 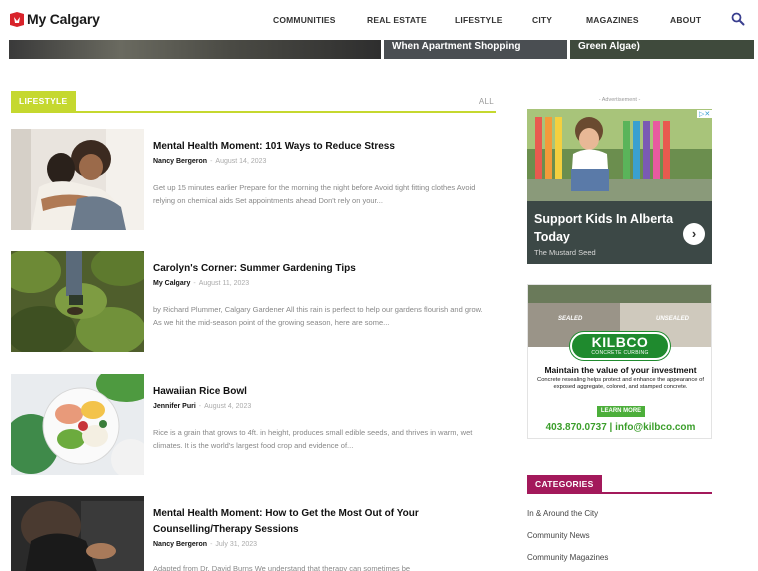 What do you see at coordinates (210, 161) in the screenshot?
I see `article-meta: Nancy Bergeron - August 14, 2023` at bounding box center [210, 161].